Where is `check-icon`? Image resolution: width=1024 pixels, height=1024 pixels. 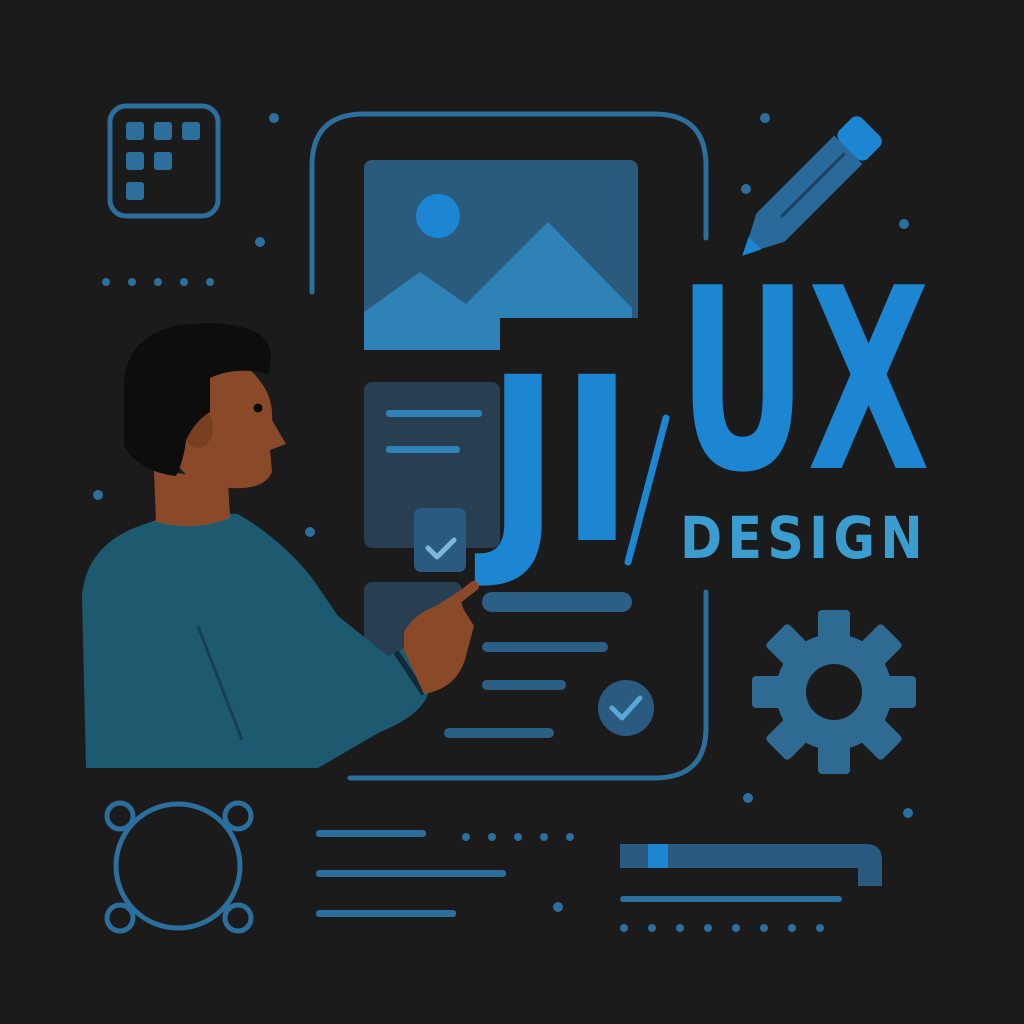 check-icon is located at coordinates (440, 540).